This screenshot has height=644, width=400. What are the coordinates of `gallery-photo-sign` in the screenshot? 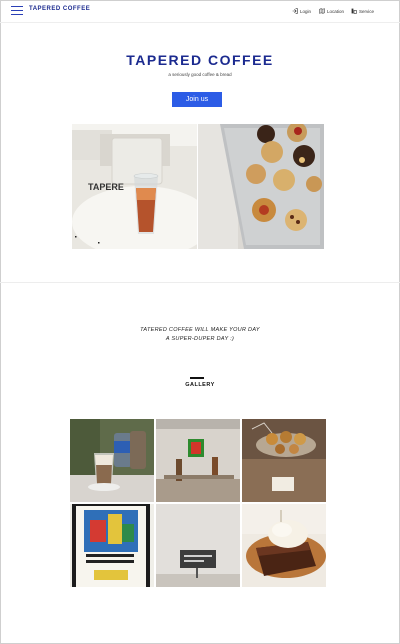 It's located at (198, 545).